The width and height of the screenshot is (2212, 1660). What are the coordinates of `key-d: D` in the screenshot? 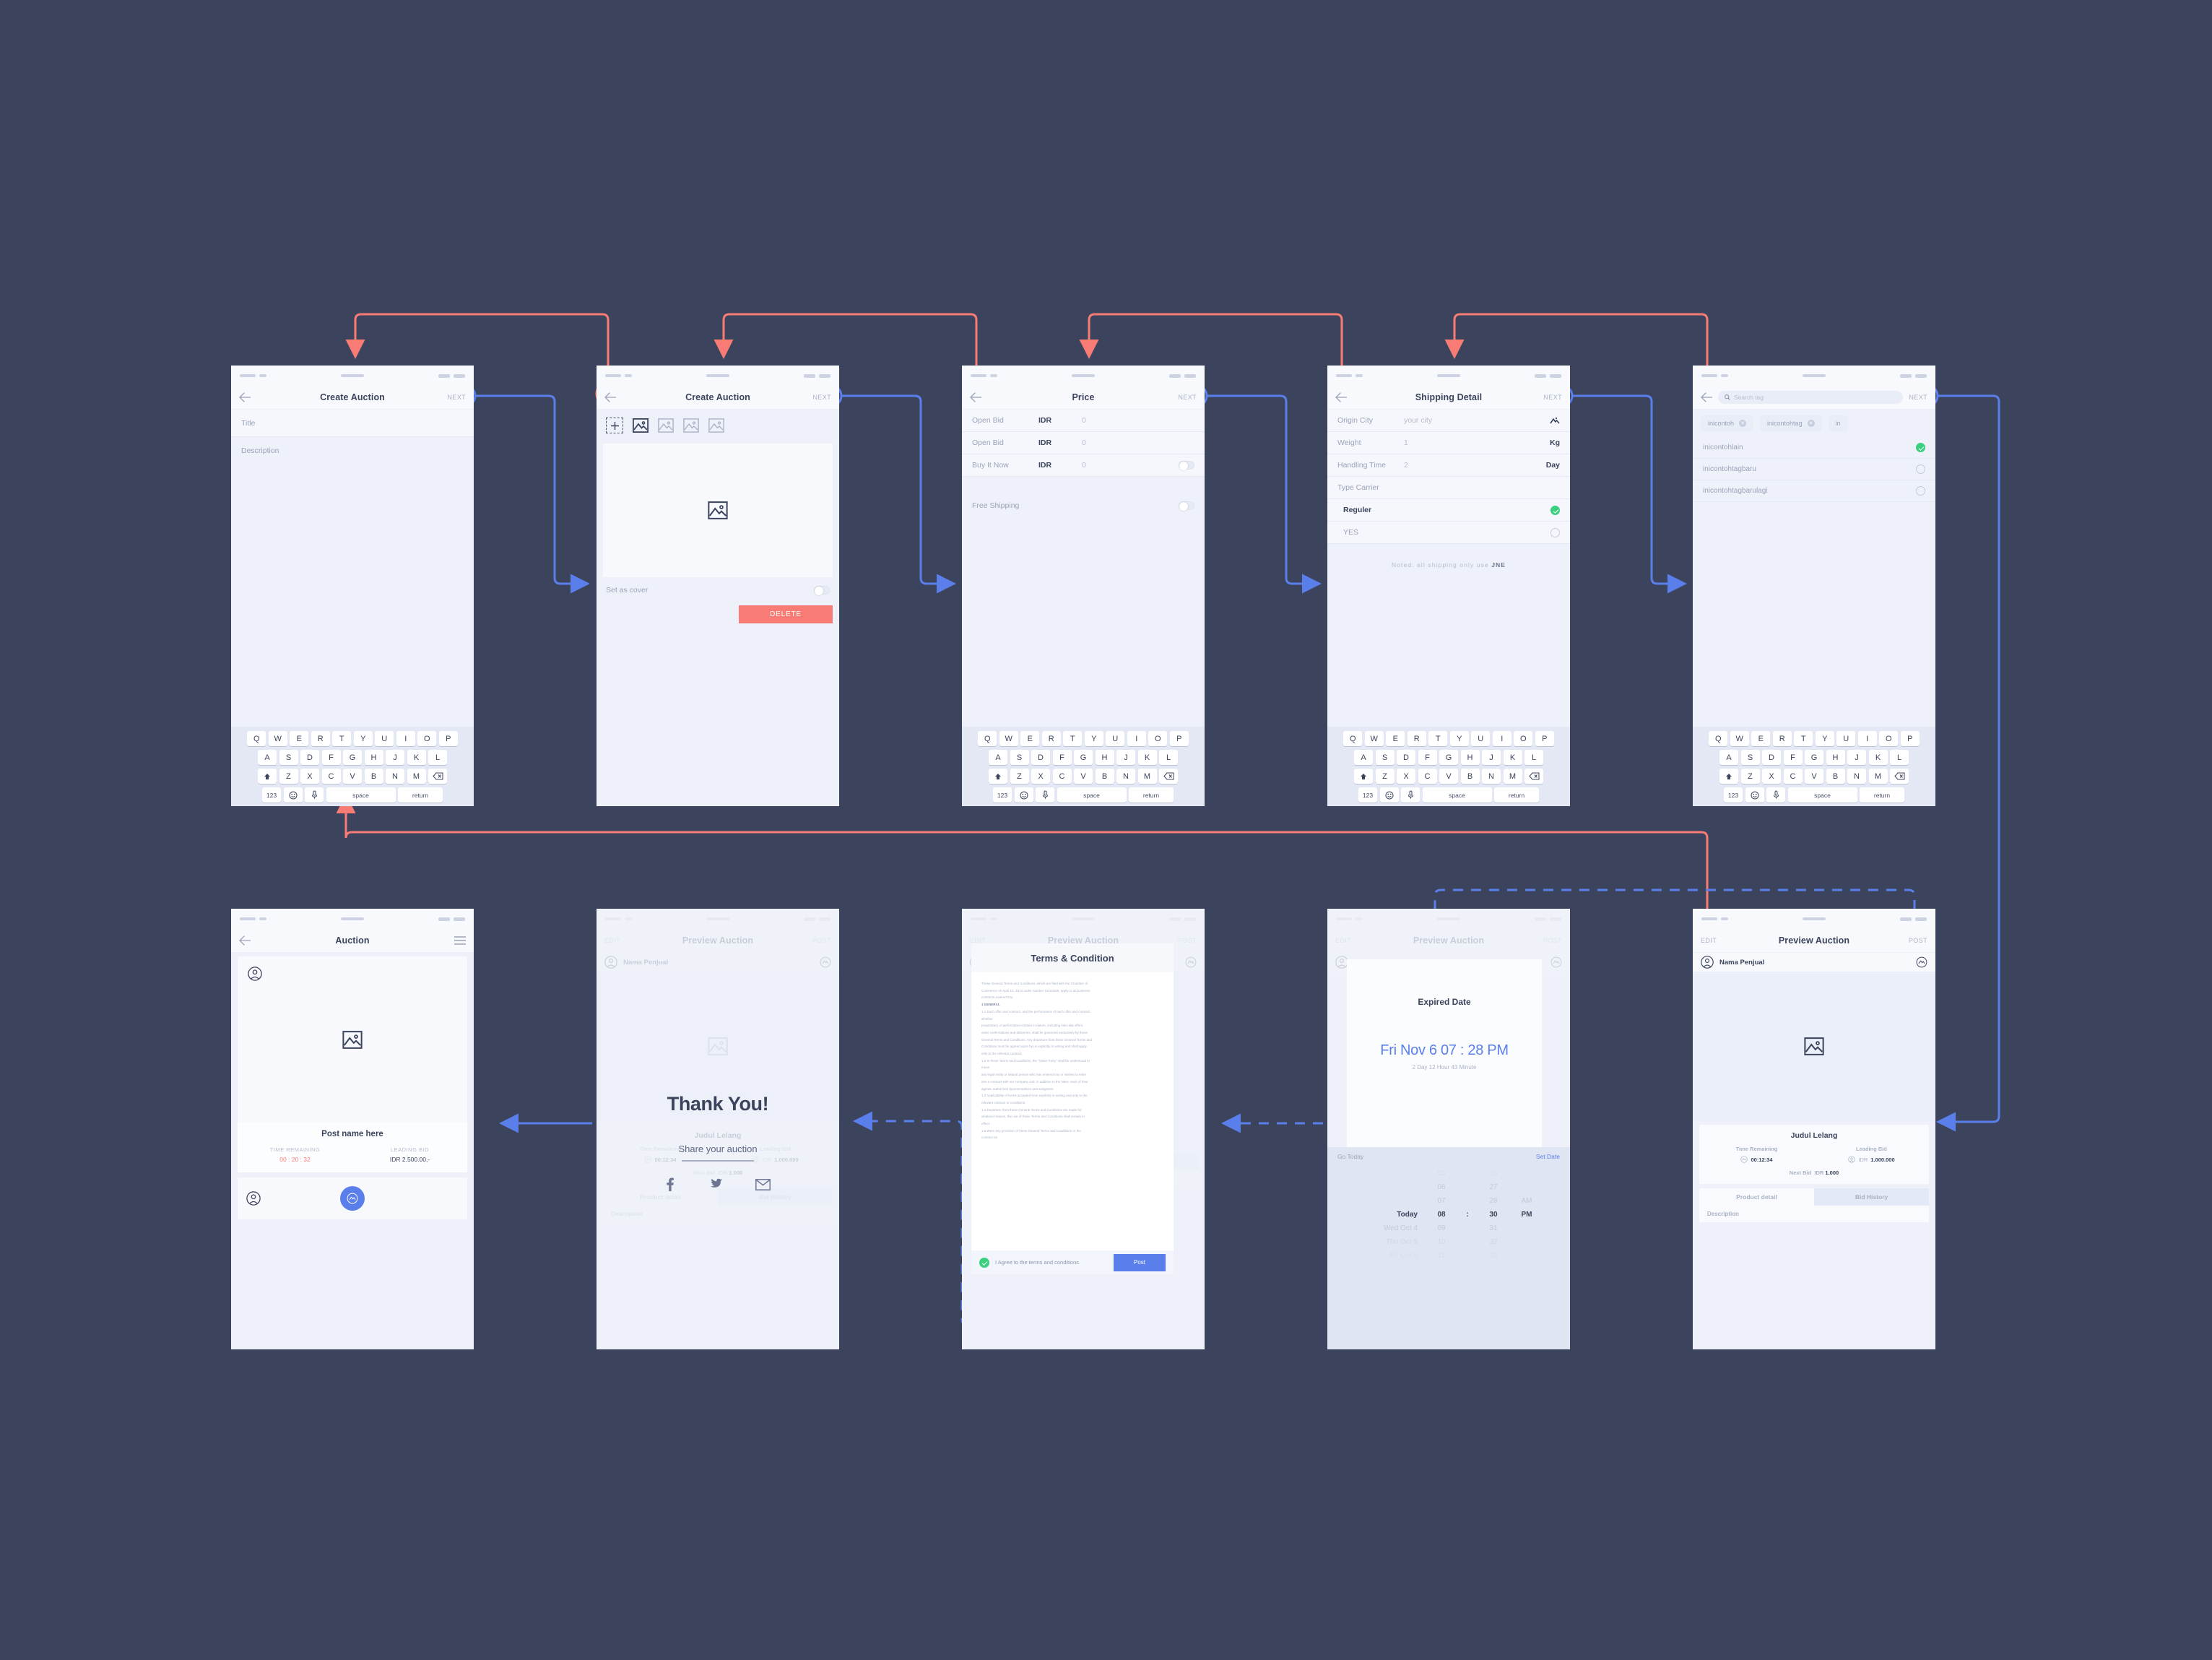 It's located at (1406, 757).